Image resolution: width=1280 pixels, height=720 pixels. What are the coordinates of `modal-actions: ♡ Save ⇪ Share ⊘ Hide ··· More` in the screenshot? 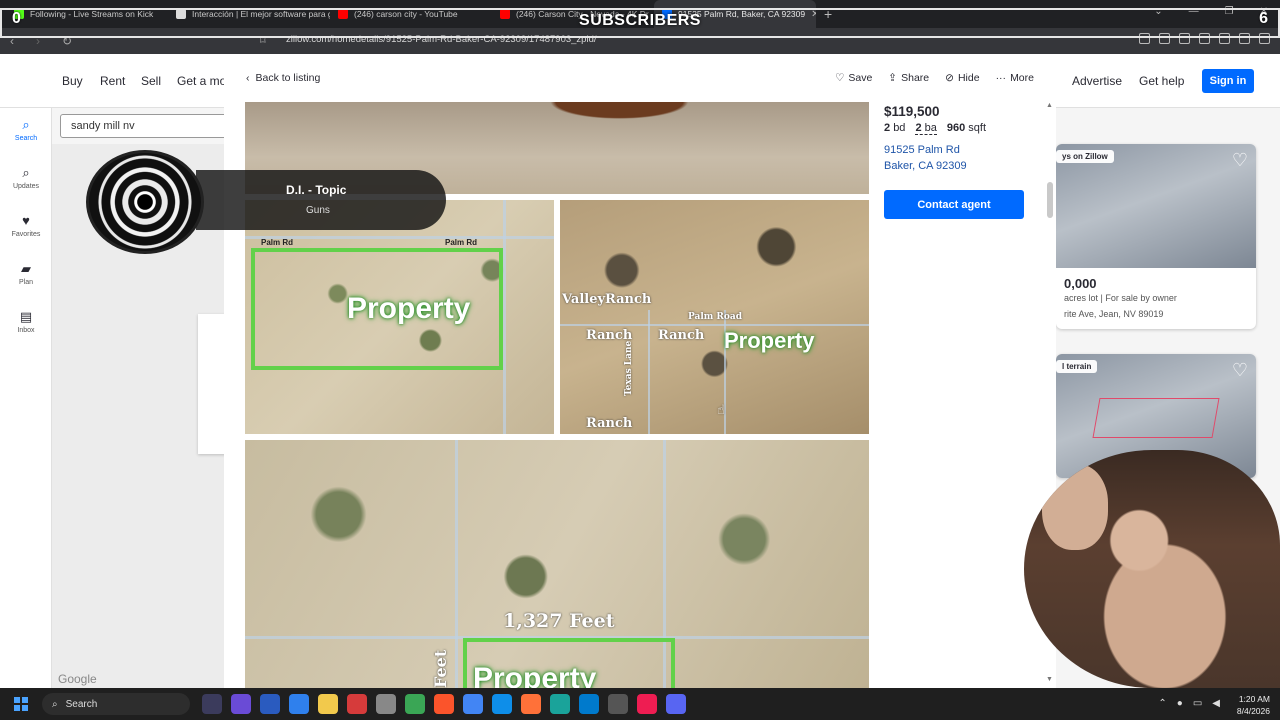 It's located at (934, 78).